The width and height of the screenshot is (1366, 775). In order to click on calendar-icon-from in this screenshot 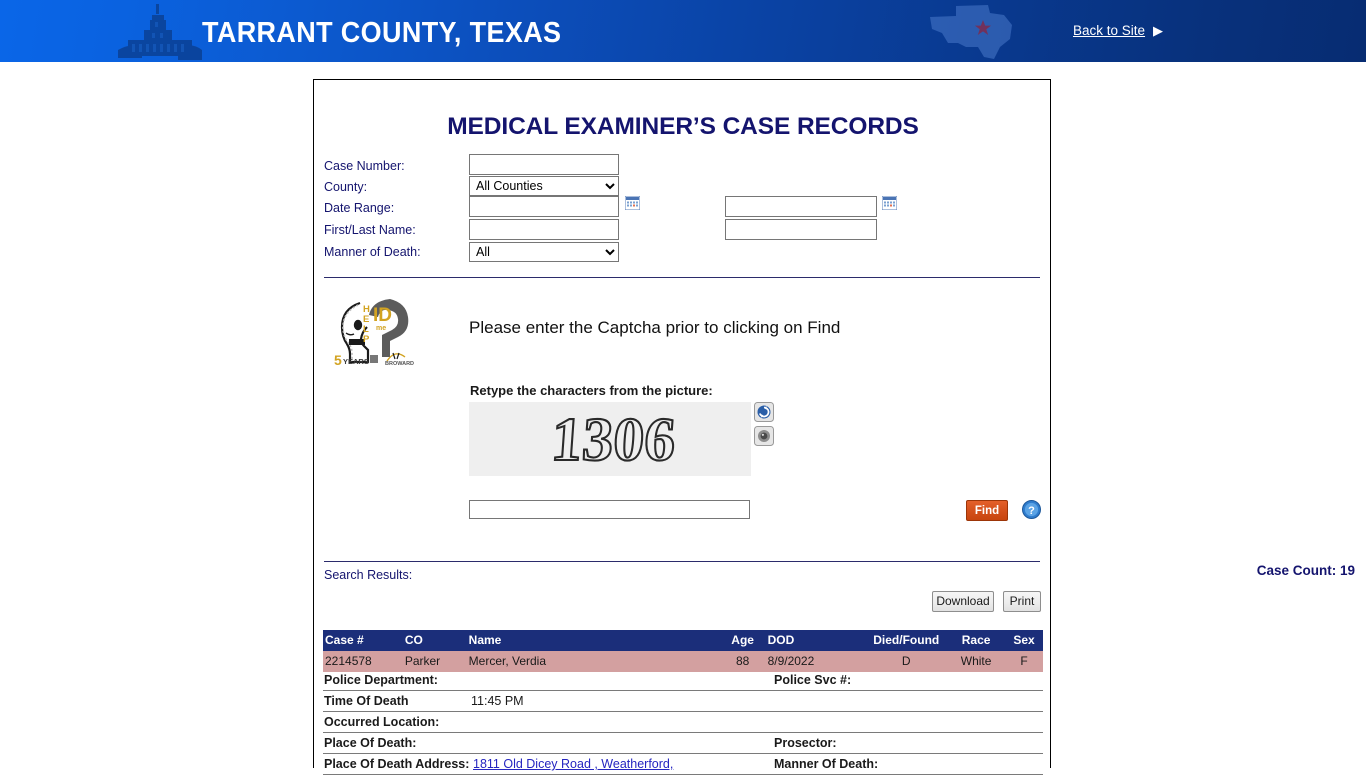, I will do `click(632, 203)`.